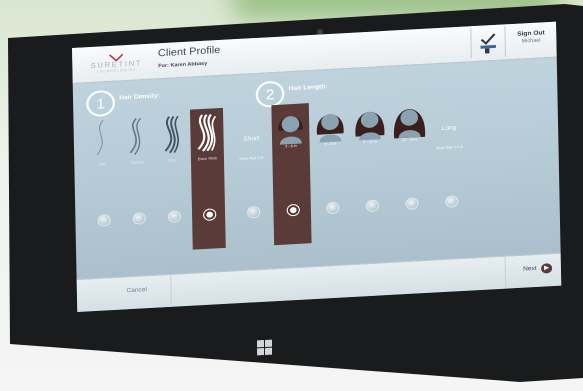 The height and width of the screenshot is (391, 583). Describe the element at coordinates (100, 138) in the screenshot. I see `thin-hair-icon` at that location.